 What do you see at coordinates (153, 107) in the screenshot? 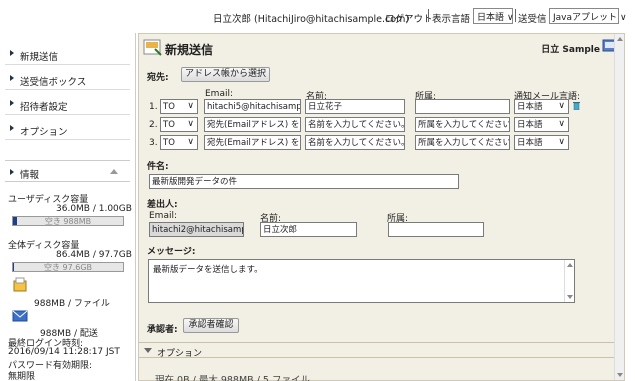
I see `row-number: 1.` at bounding box center [153, 107].